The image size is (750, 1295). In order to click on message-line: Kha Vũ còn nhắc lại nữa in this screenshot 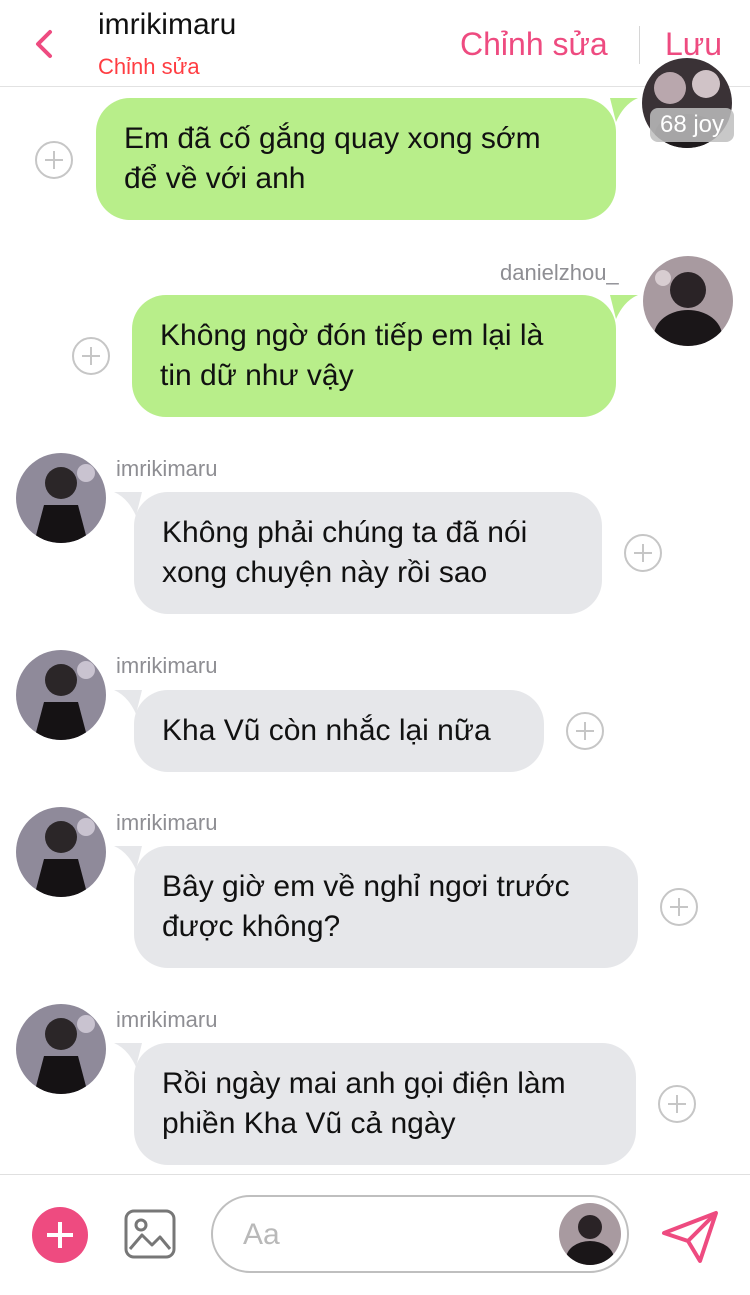, I will do `click(326, 730)`.